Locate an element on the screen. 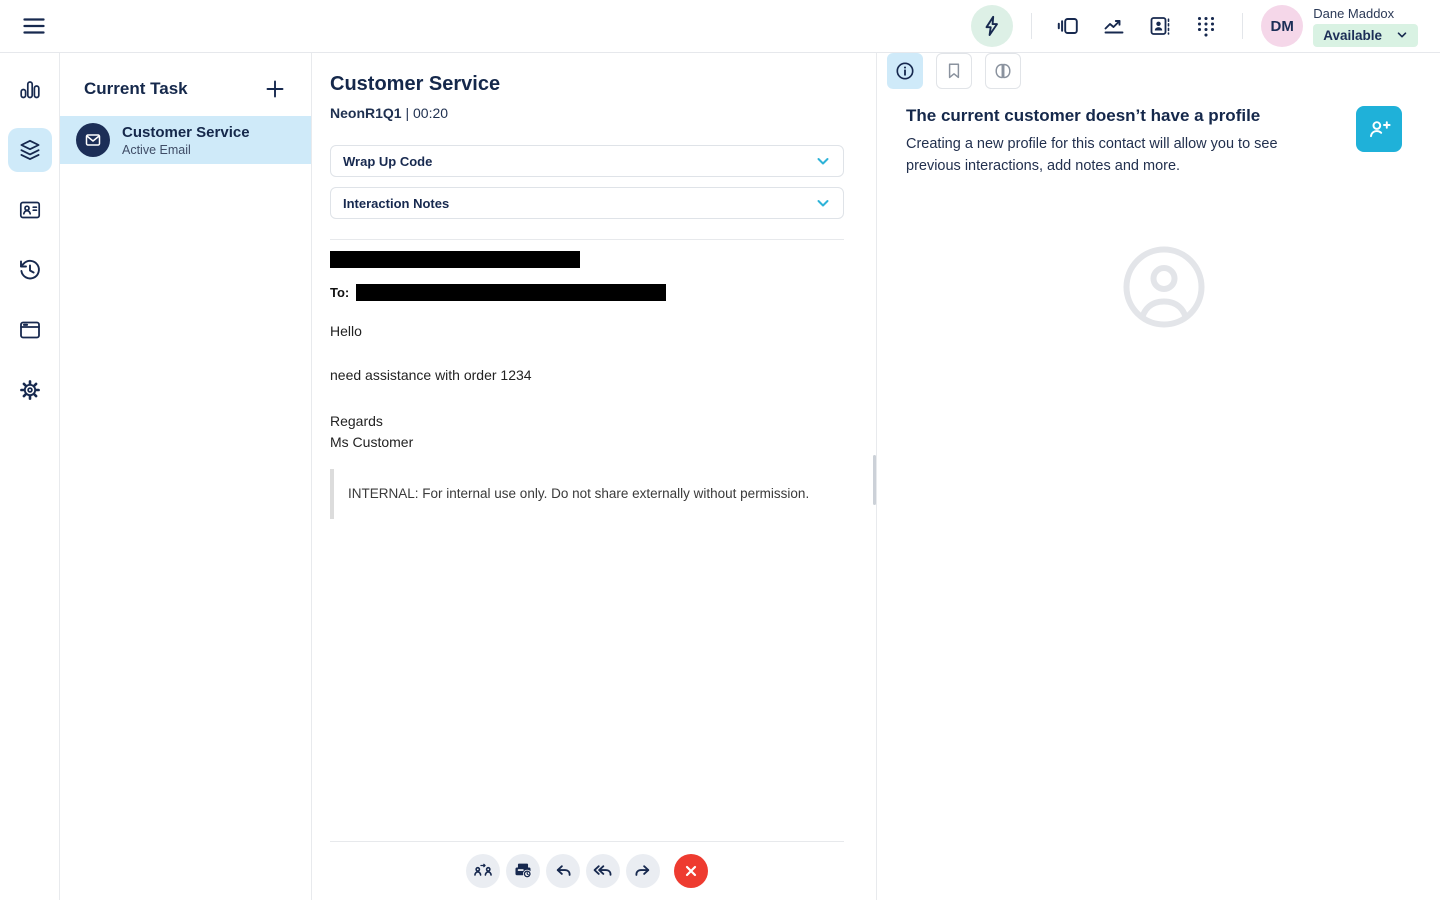 This screenshot has width=1440, height=900. tab-info is located at coordinates (905, 71).